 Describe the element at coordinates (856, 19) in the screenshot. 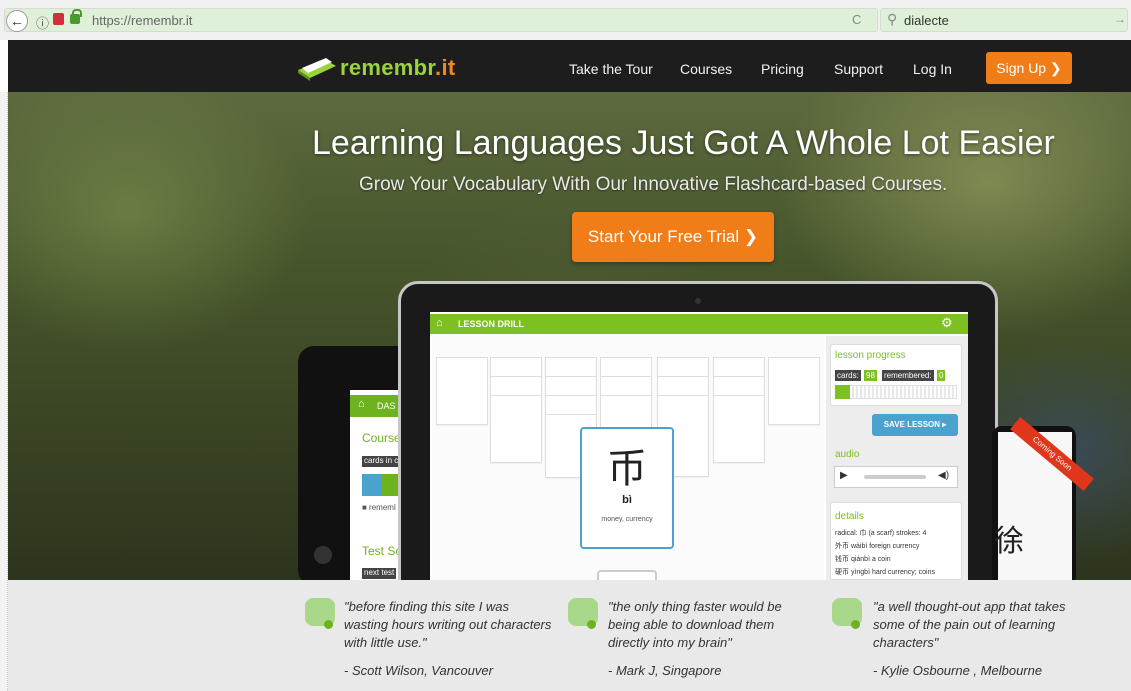

I see `reload-icon: C` at that location.